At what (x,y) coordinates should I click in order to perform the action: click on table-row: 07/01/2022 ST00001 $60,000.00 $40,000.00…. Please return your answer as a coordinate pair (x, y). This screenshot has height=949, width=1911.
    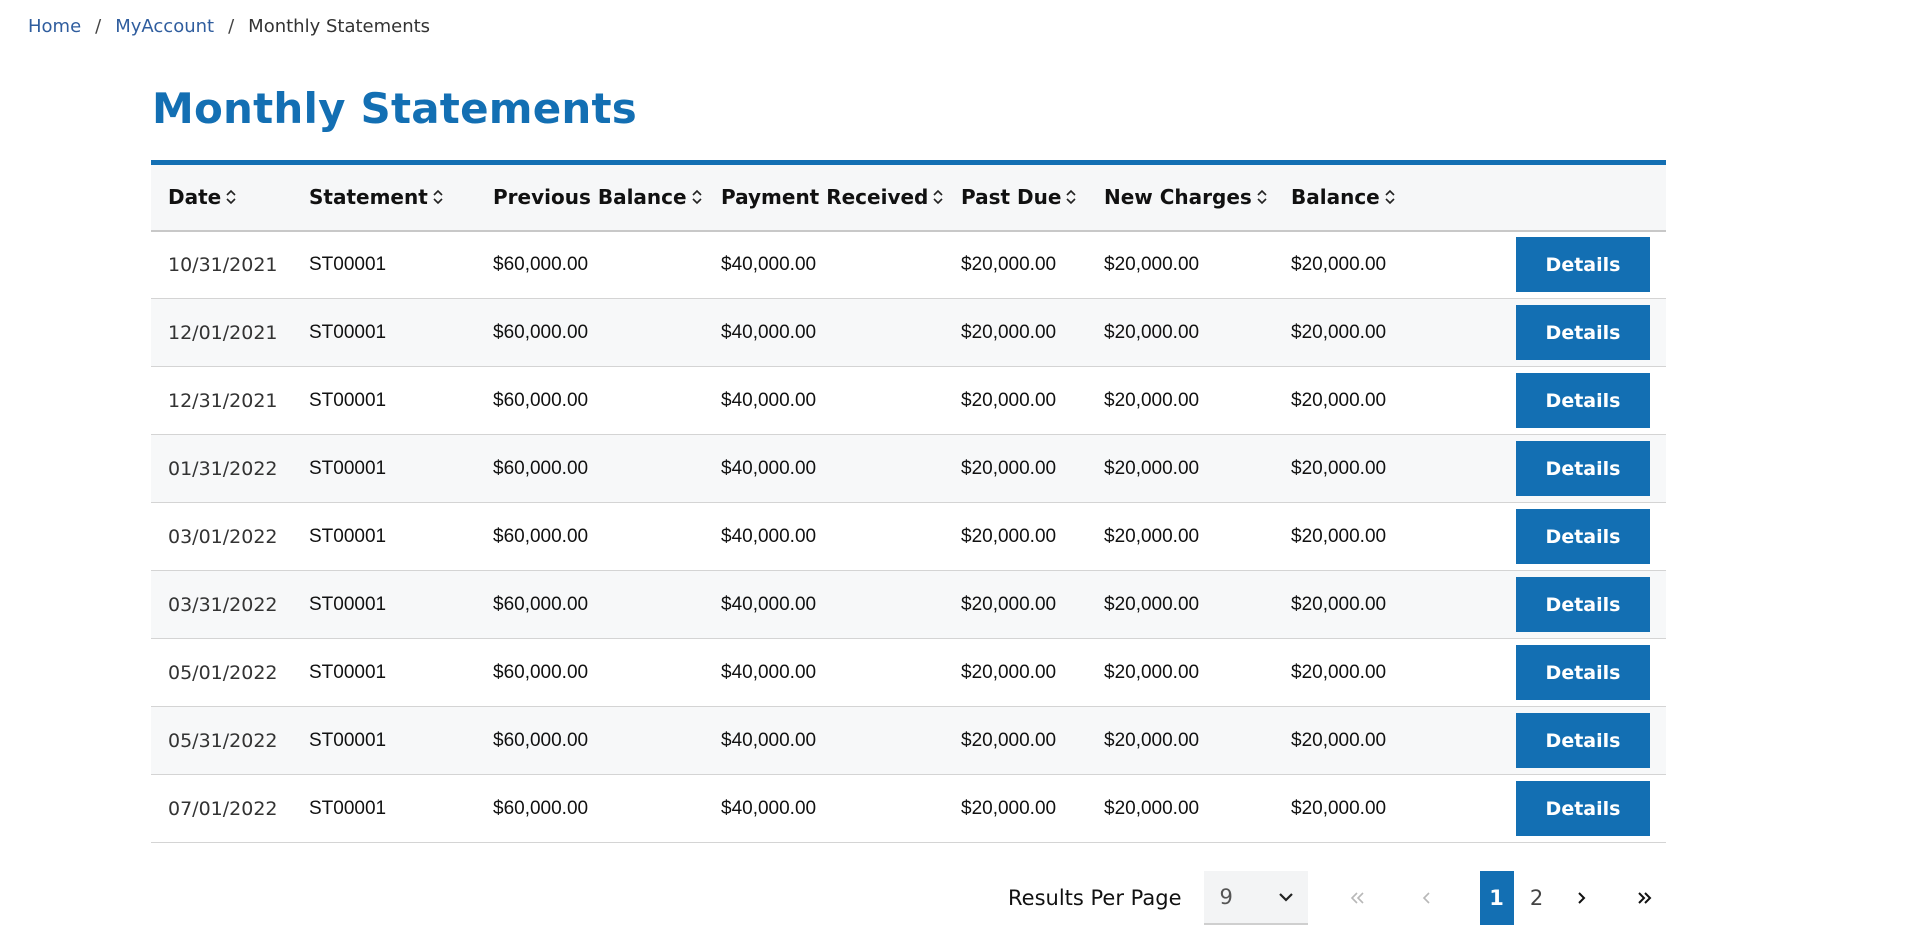
    Looking at the image, I should click on (908, 809).